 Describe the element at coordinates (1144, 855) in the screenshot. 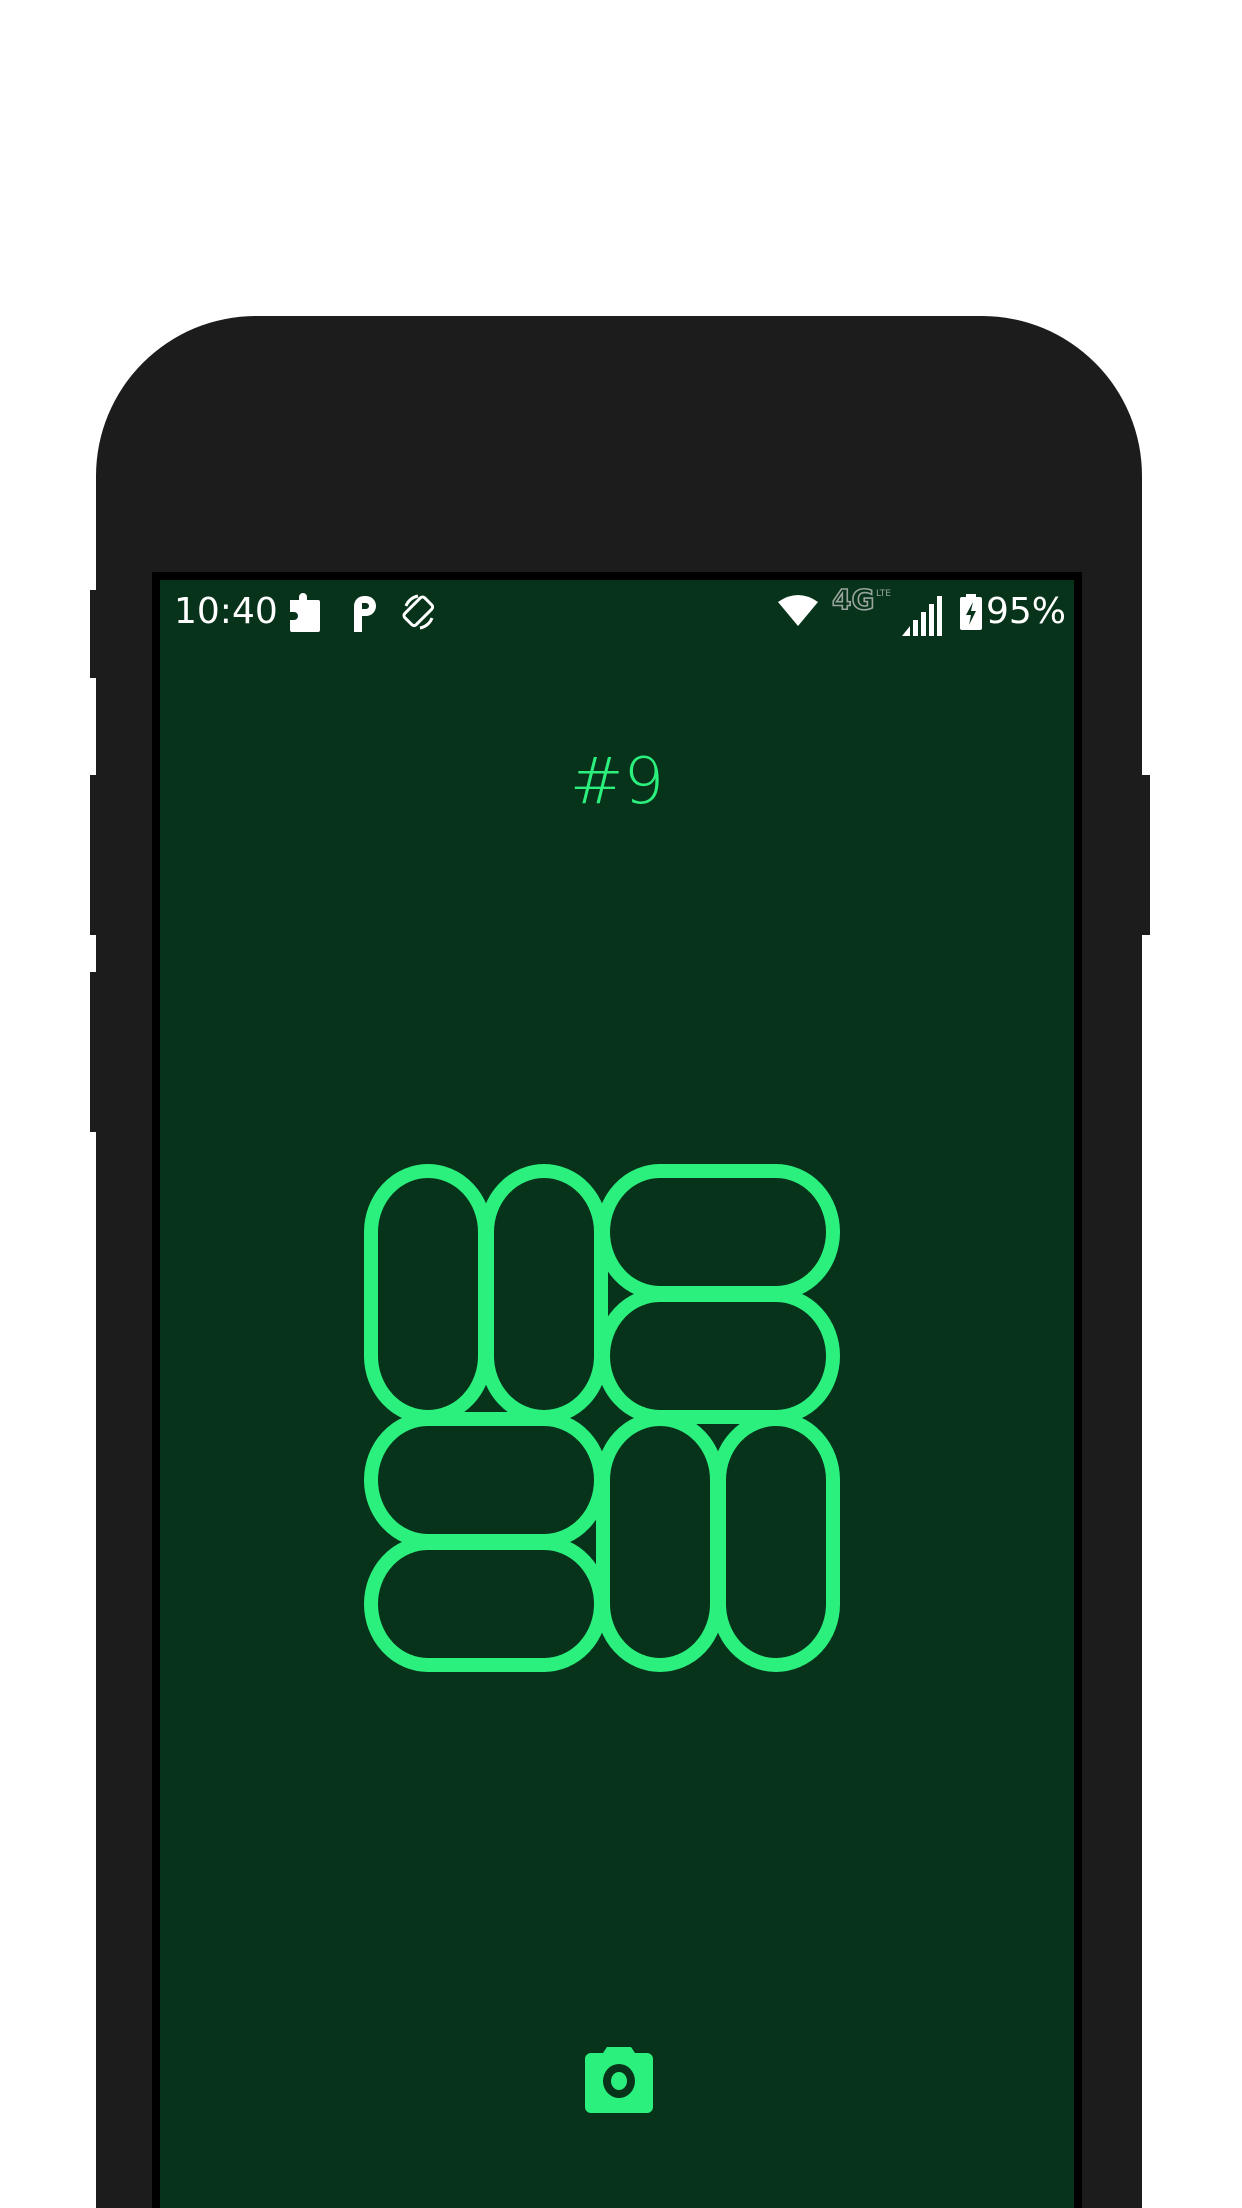

I see `phone-power-button` at that location.